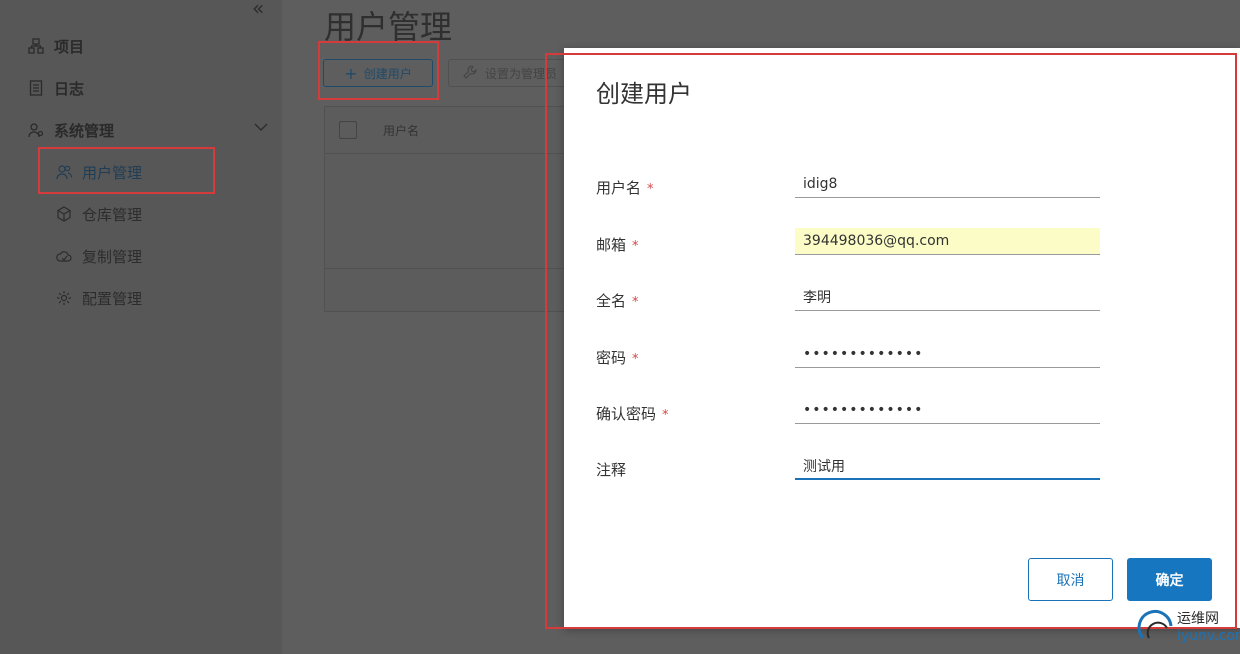  What do you see at coordinates (36, 130) in the screenshot?
I see `system-admin-icon` at bounding box center [36, 130].